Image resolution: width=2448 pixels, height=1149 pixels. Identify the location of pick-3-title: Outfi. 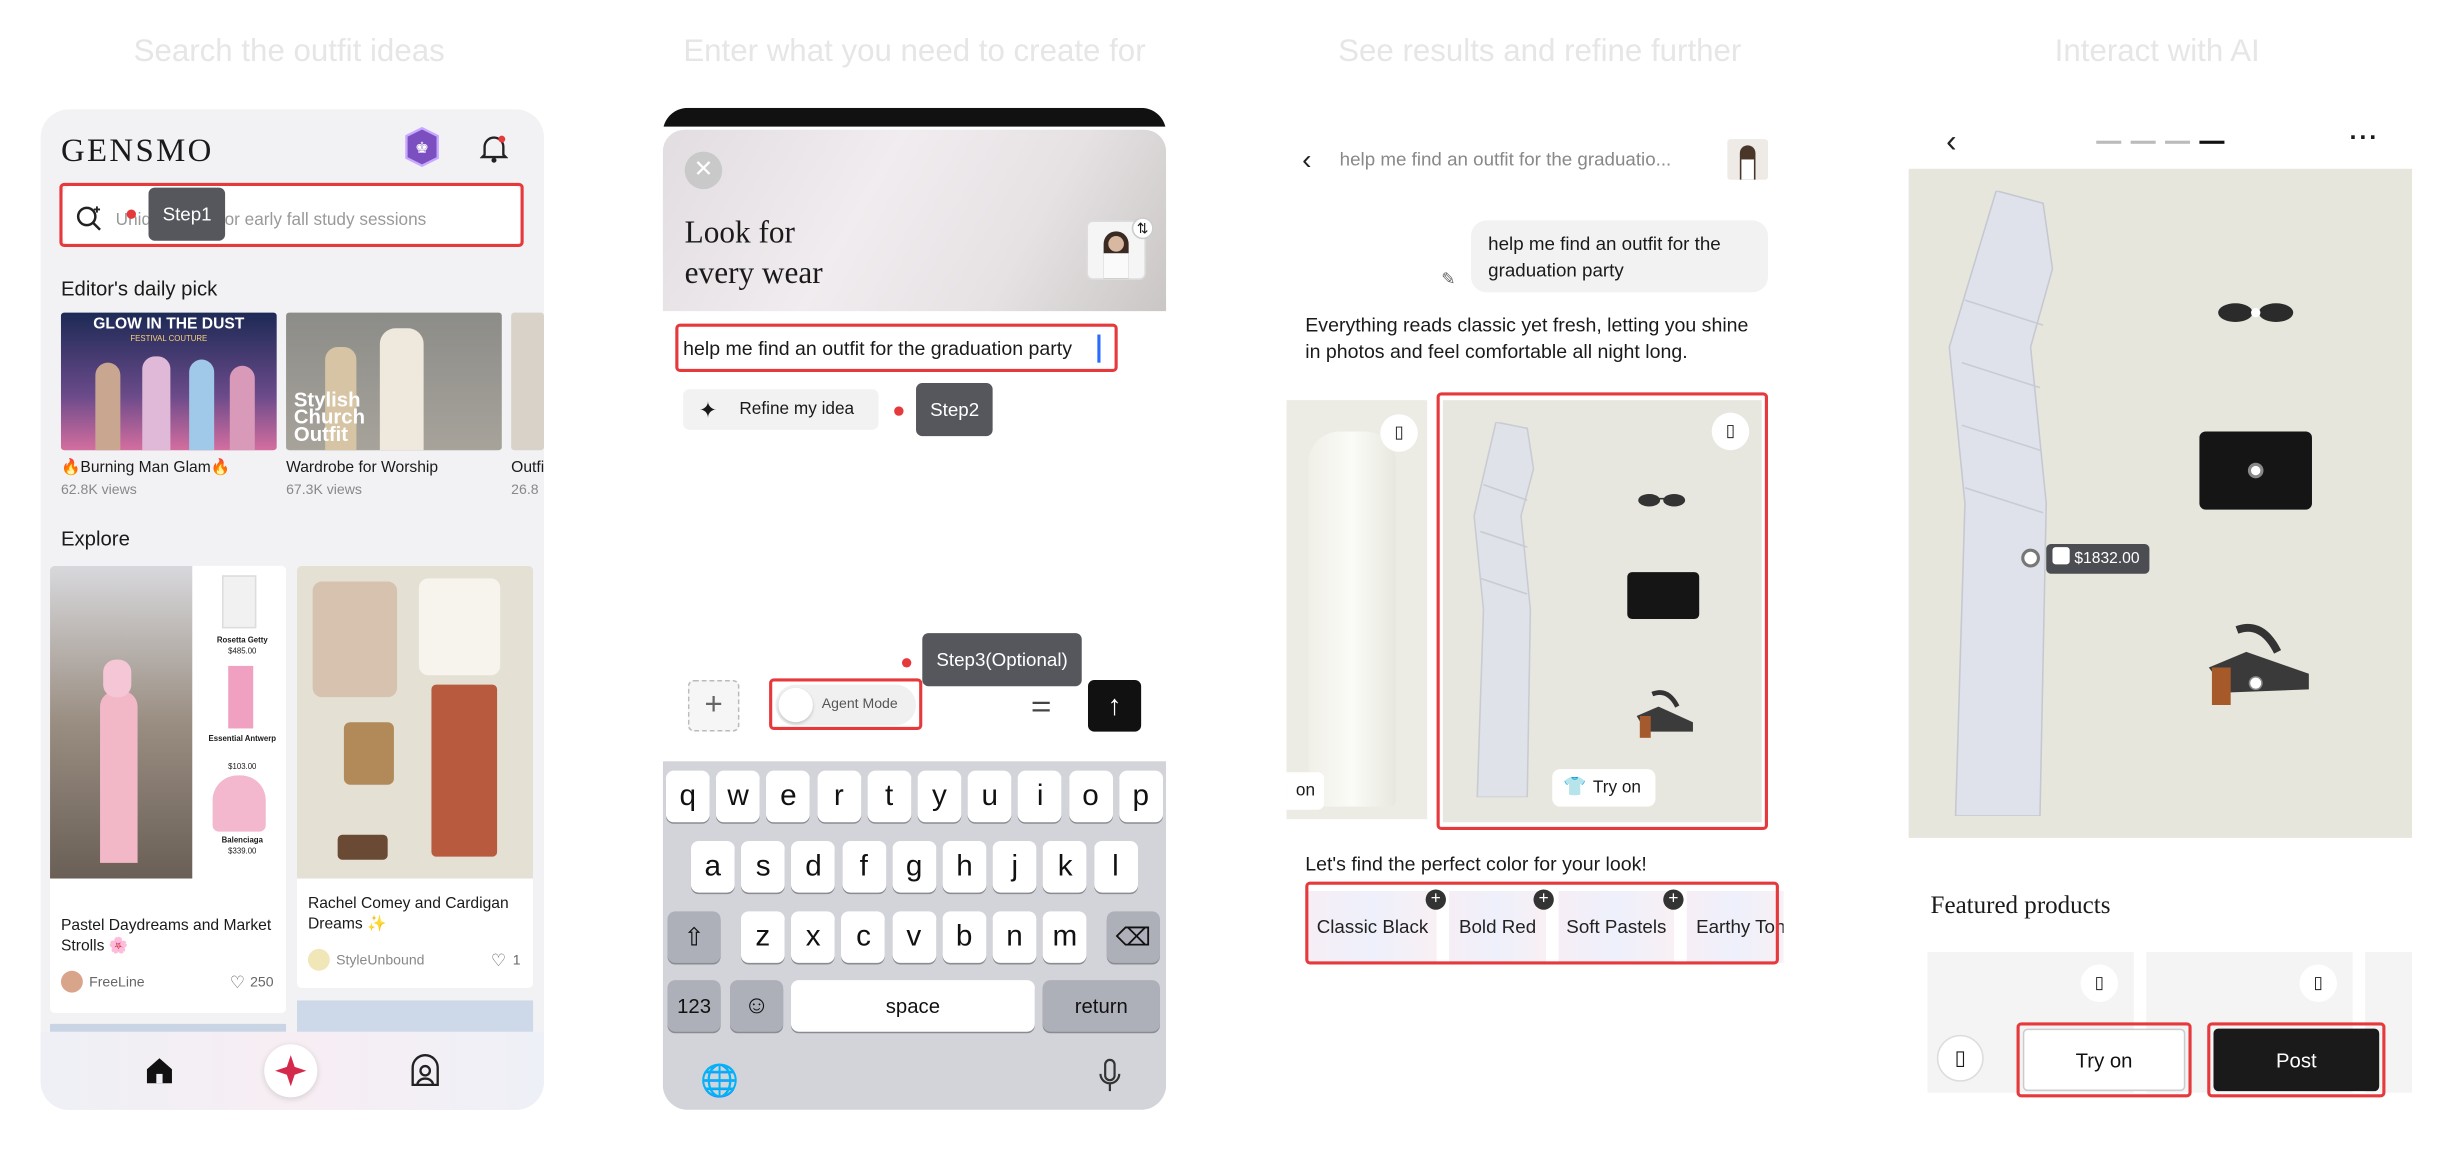
(527, 468).